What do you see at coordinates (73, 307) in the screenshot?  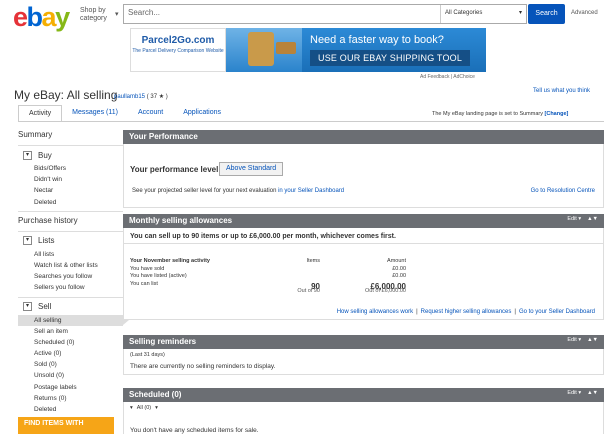 I see `sidebar-group-sell: ▾ Sell` at bounding box center [73, 307].